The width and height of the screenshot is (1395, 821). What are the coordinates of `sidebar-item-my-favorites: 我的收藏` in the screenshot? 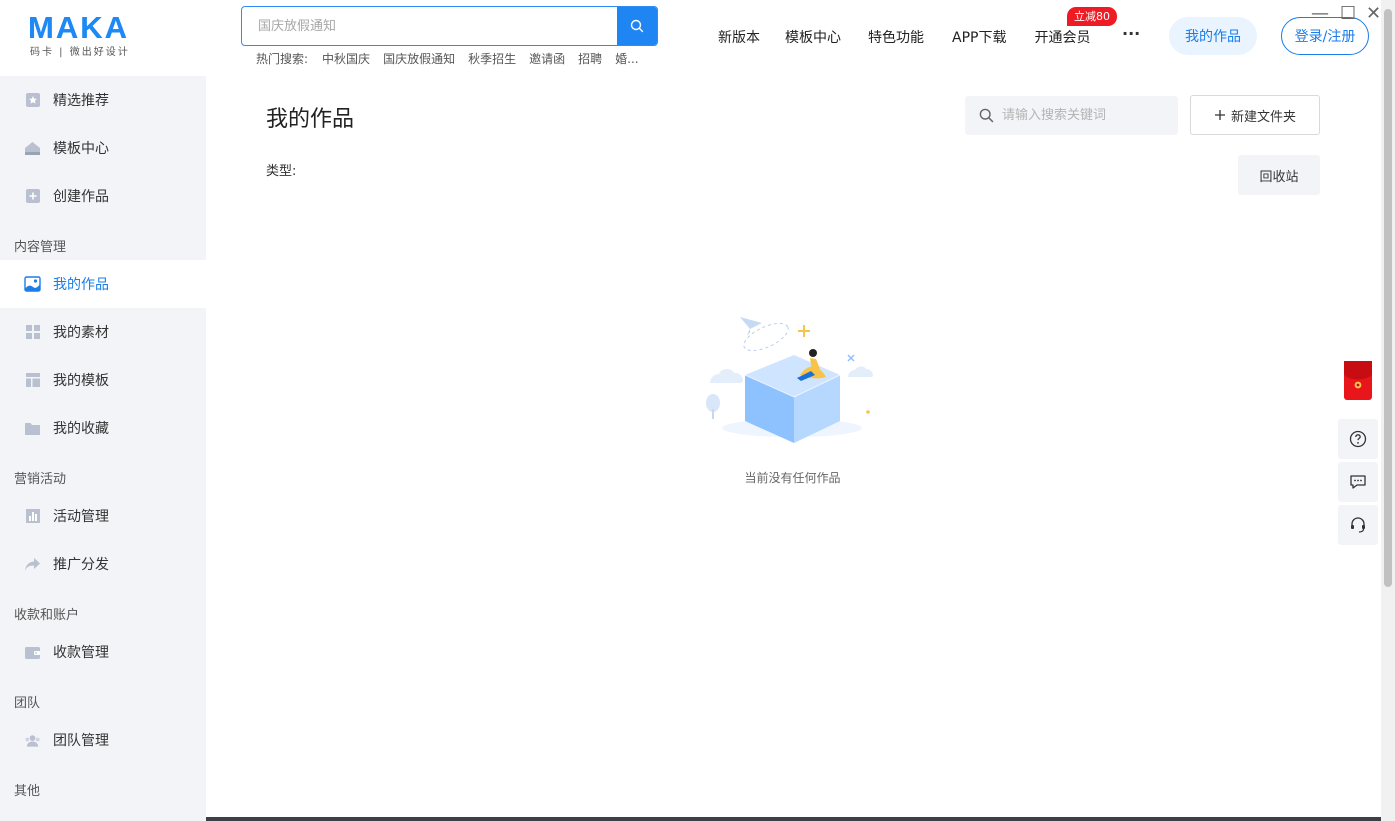 It's located at (103, 428).